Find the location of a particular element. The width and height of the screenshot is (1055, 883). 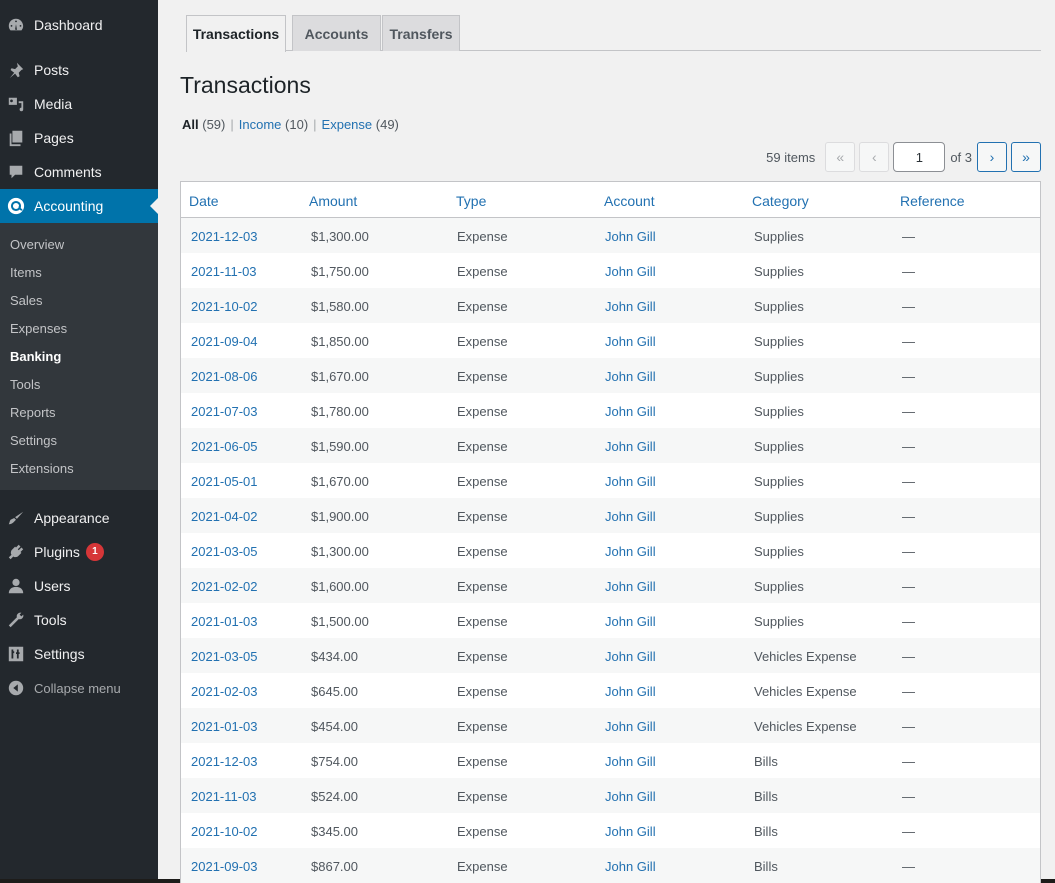

submenu-item-extensions: Extensions is located at coordinates (42, 468).